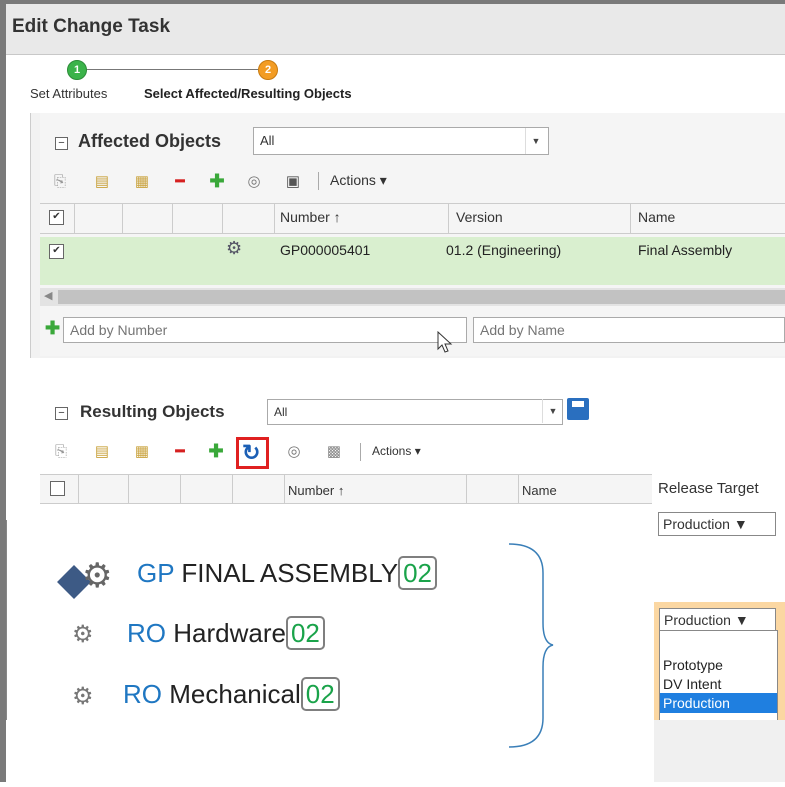  Describe the element at coordinates (718, 665) in the screenshot. I see `option-prototype: Prototype` at that location.